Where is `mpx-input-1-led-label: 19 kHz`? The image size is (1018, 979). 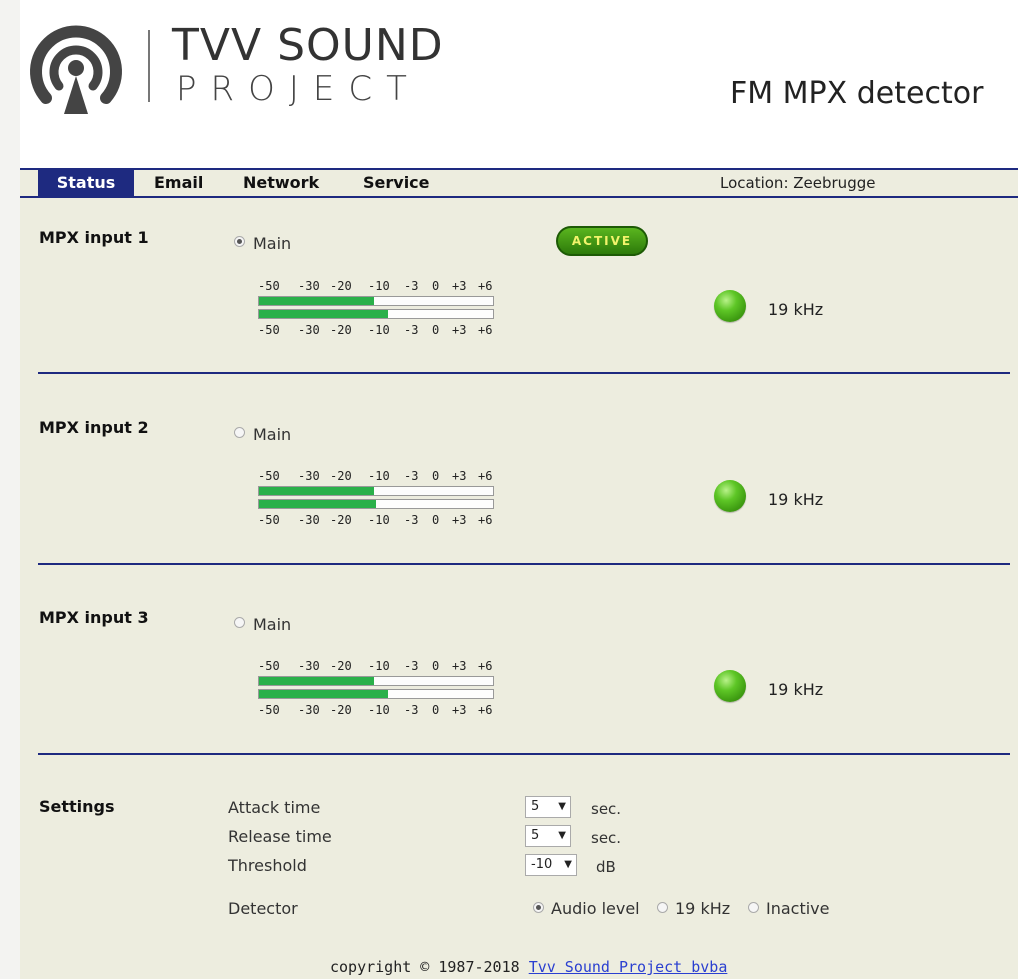
mpx-input-1-led-label: 19 kHz is located at coordinates (796, 309).